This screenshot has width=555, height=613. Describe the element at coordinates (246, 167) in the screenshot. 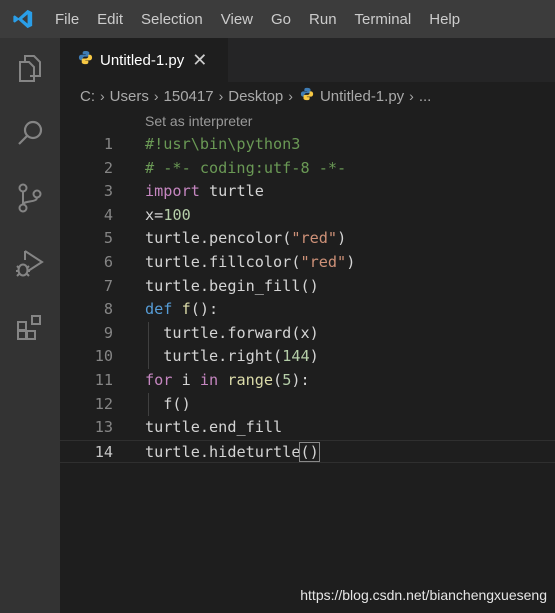

I see `code-token: # -*- coding:utf-8 -*-` at that location.